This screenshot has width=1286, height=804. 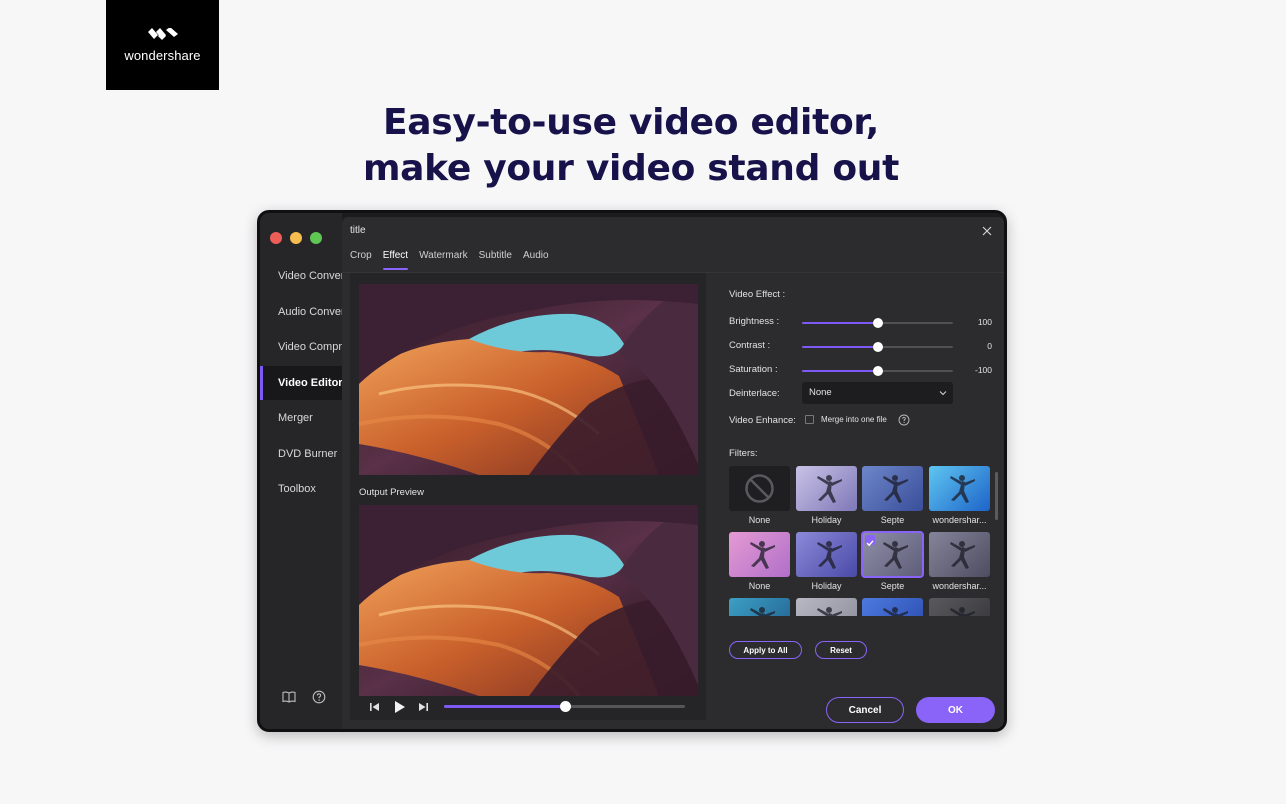 I want to click on close-window-button, so click(x=276, y=238).